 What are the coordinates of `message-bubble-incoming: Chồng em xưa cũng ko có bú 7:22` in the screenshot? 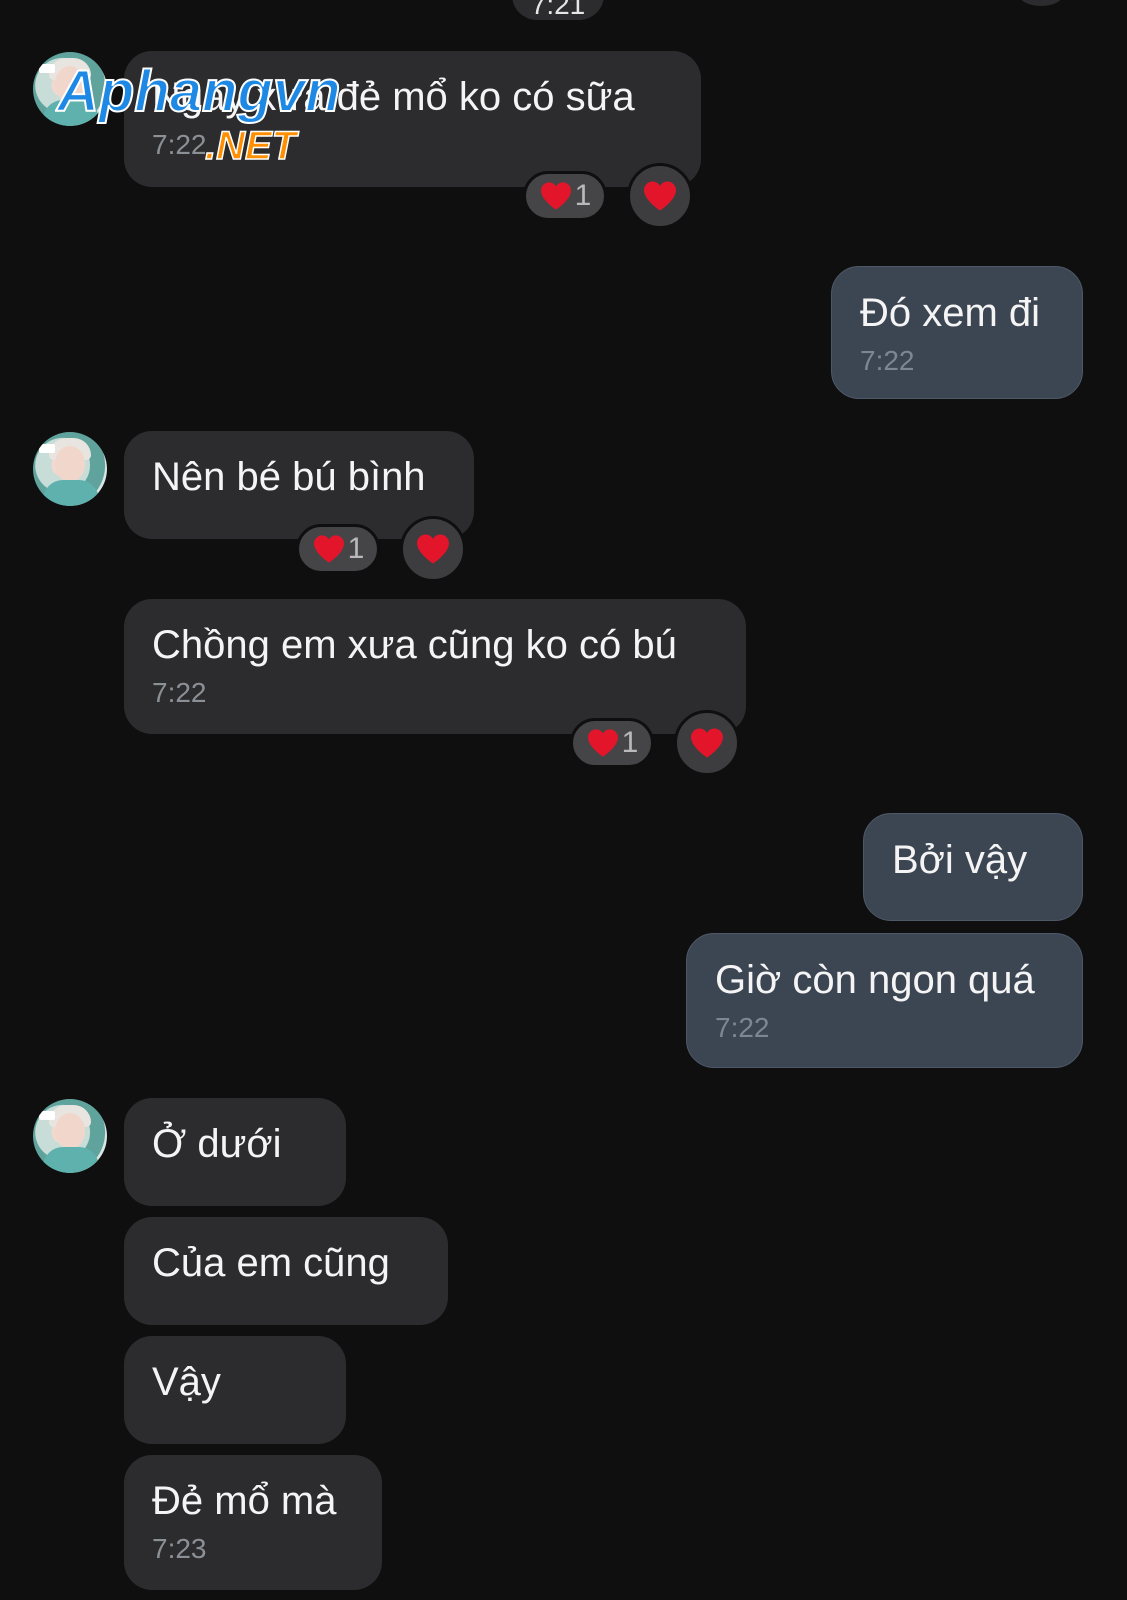 It's located at (435, 666).